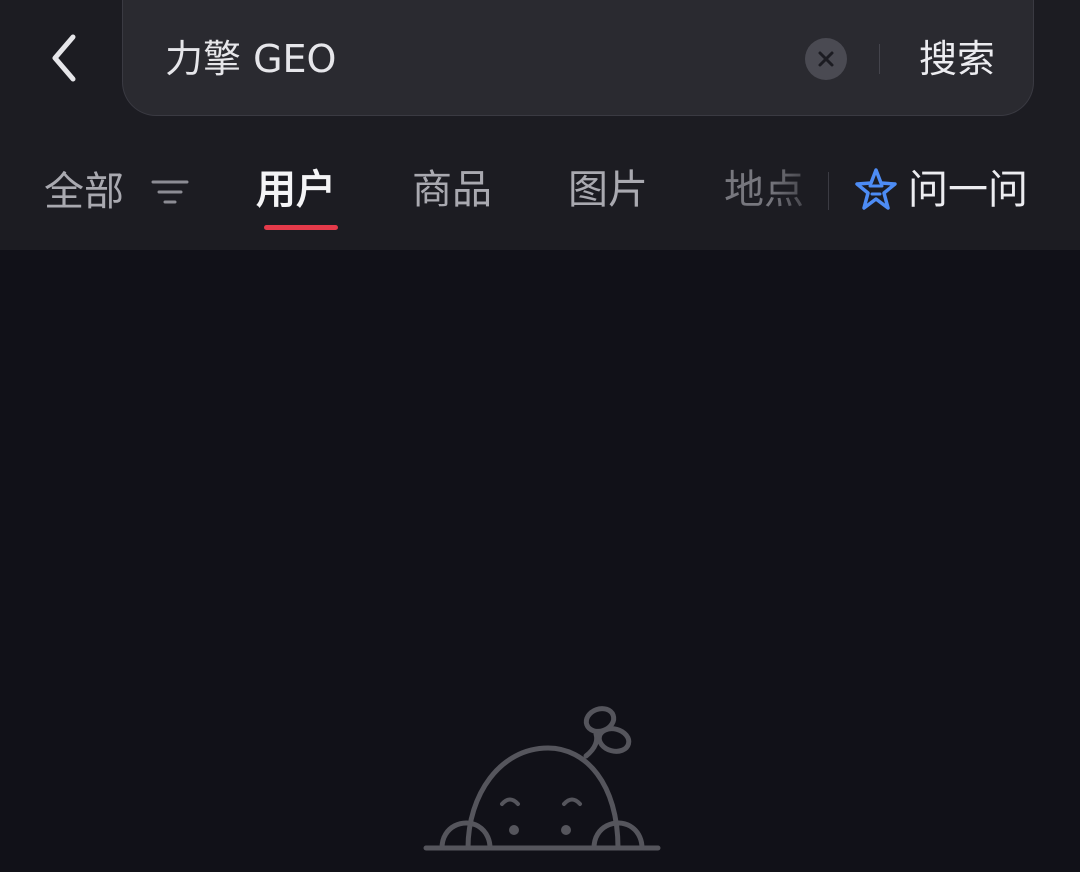  Describe the element at coordinates (301, 227) in the screenshot. I see `active-tab-indicator` at that location.